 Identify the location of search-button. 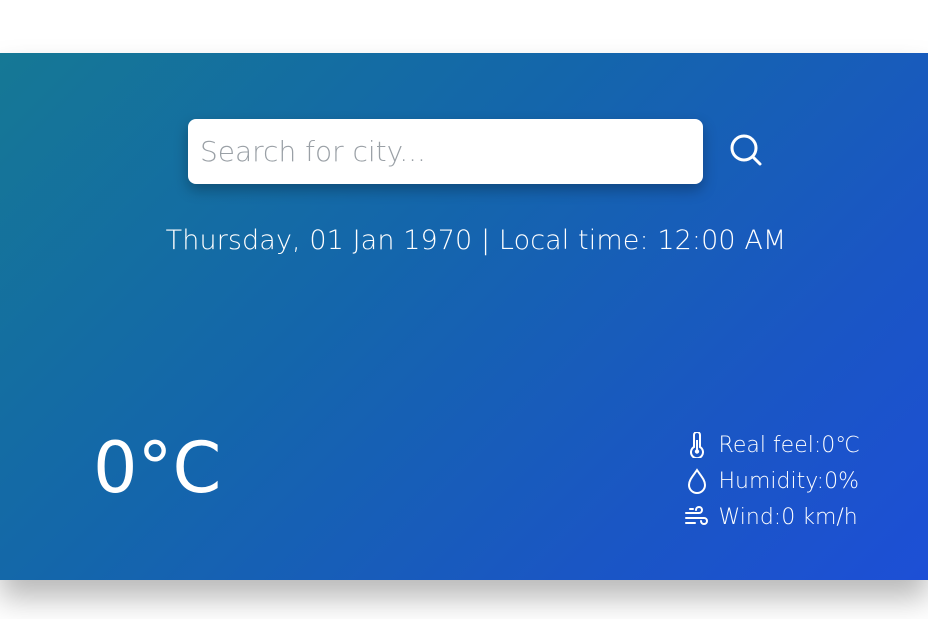
(746, 152).